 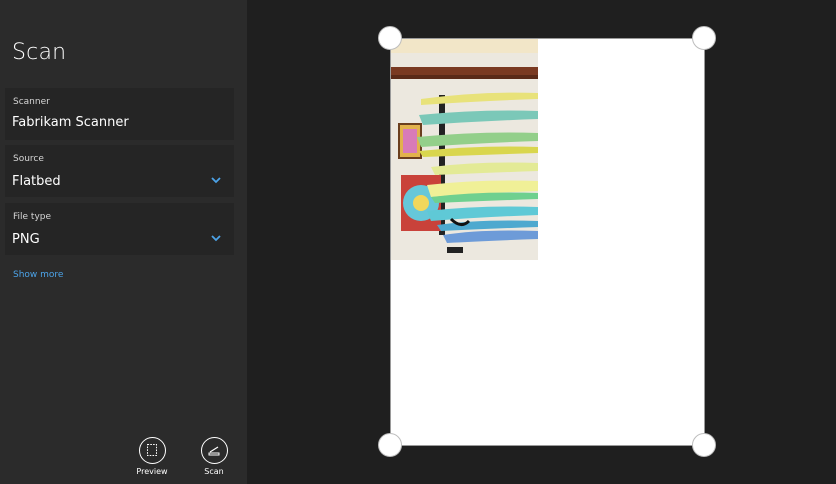 What do you see at coordinates (36, 181) in the screenshot?
I see `source-value: Flatbed` at bounding box center [36, 181].